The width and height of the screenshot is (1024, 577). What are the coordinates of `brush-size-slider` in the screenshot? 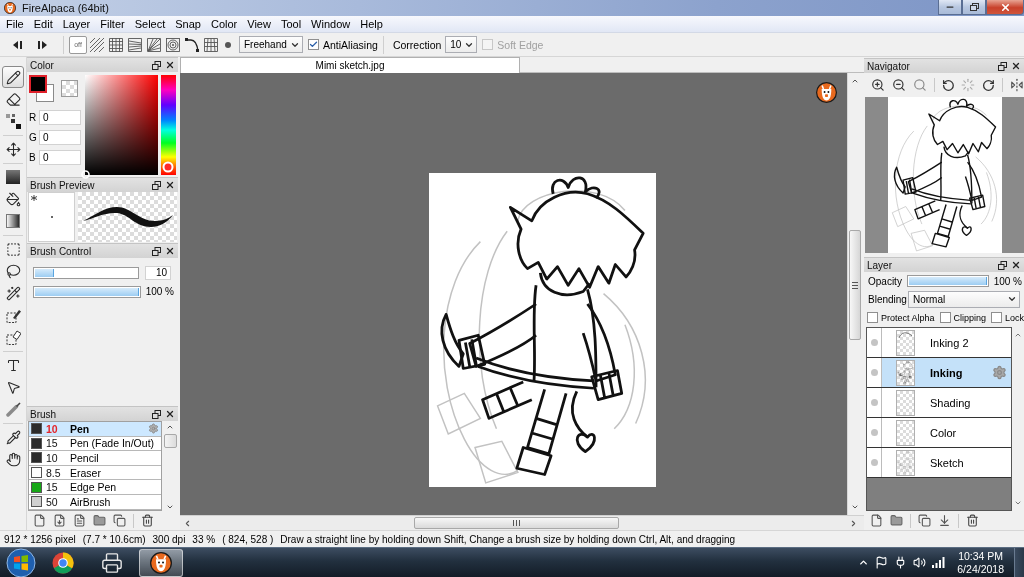 It's located at (86, 272).